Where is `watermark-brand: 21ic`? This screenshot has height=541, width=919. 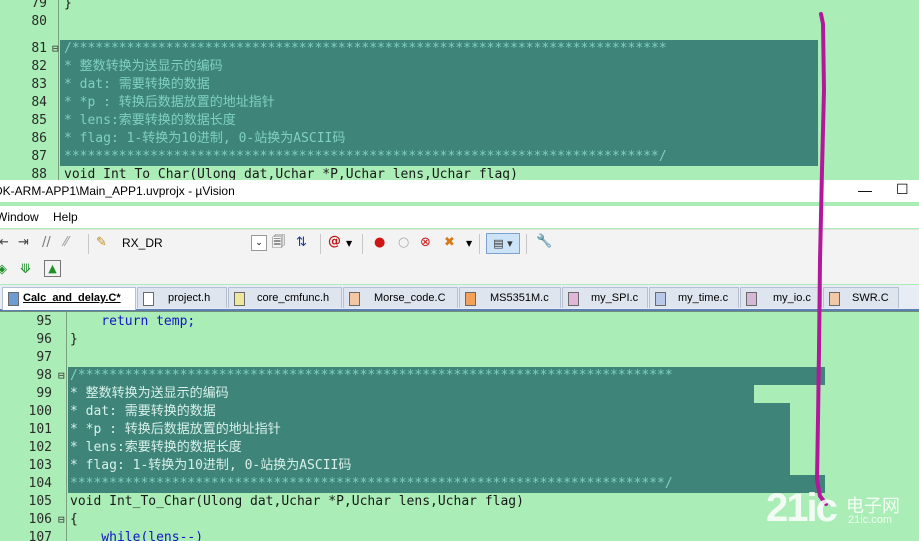
watermark-brand: 21ic is located at coordinates (802, 508).